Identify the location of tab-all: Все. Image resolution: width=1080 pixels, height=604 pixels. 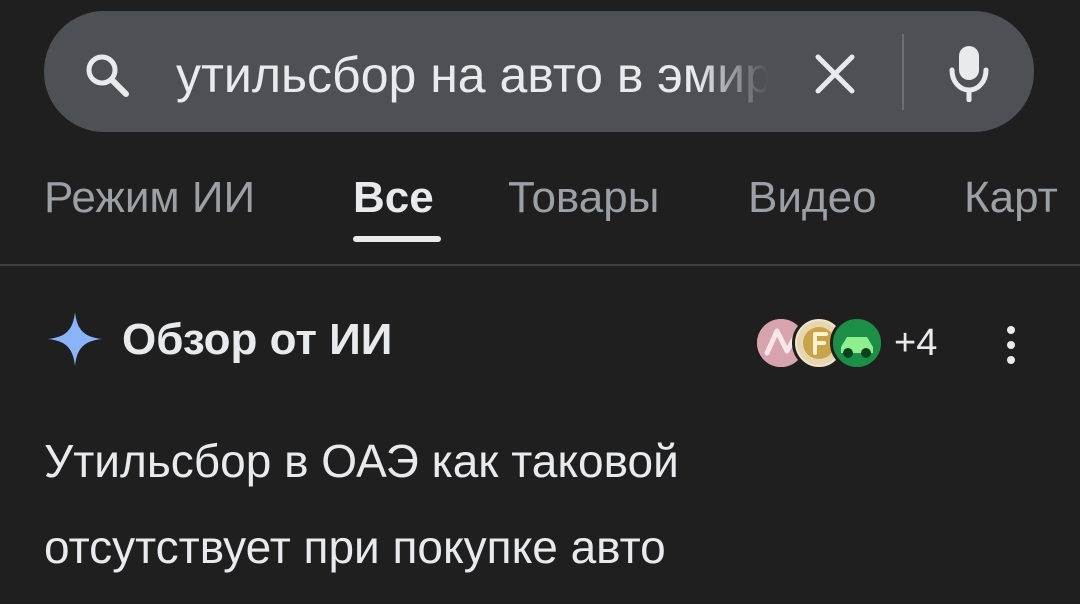
(393, 198).